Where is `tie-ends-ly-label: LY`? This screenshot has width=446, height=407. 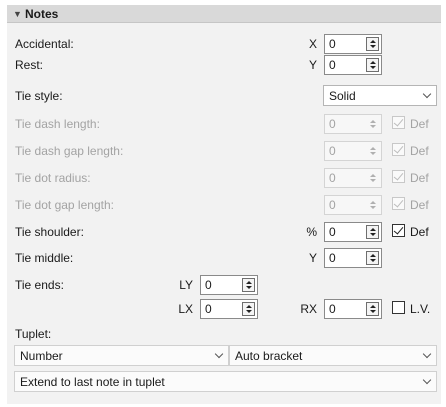
tie-ends-ly-label: LY is located at coordinates (186, 285).